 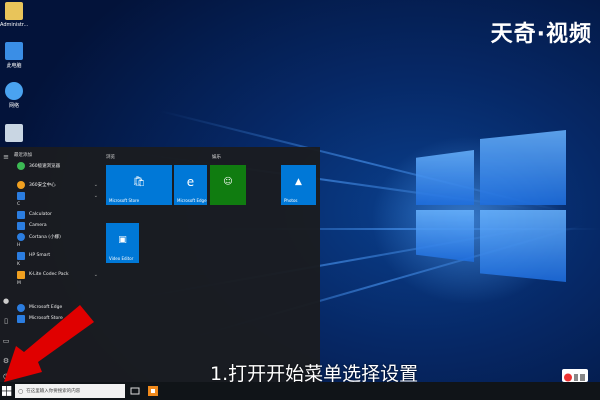 What do you see at coordinates (7, 391) in the screenshot?
I see `windows-logo-icon` at bounding box center [7, 391].